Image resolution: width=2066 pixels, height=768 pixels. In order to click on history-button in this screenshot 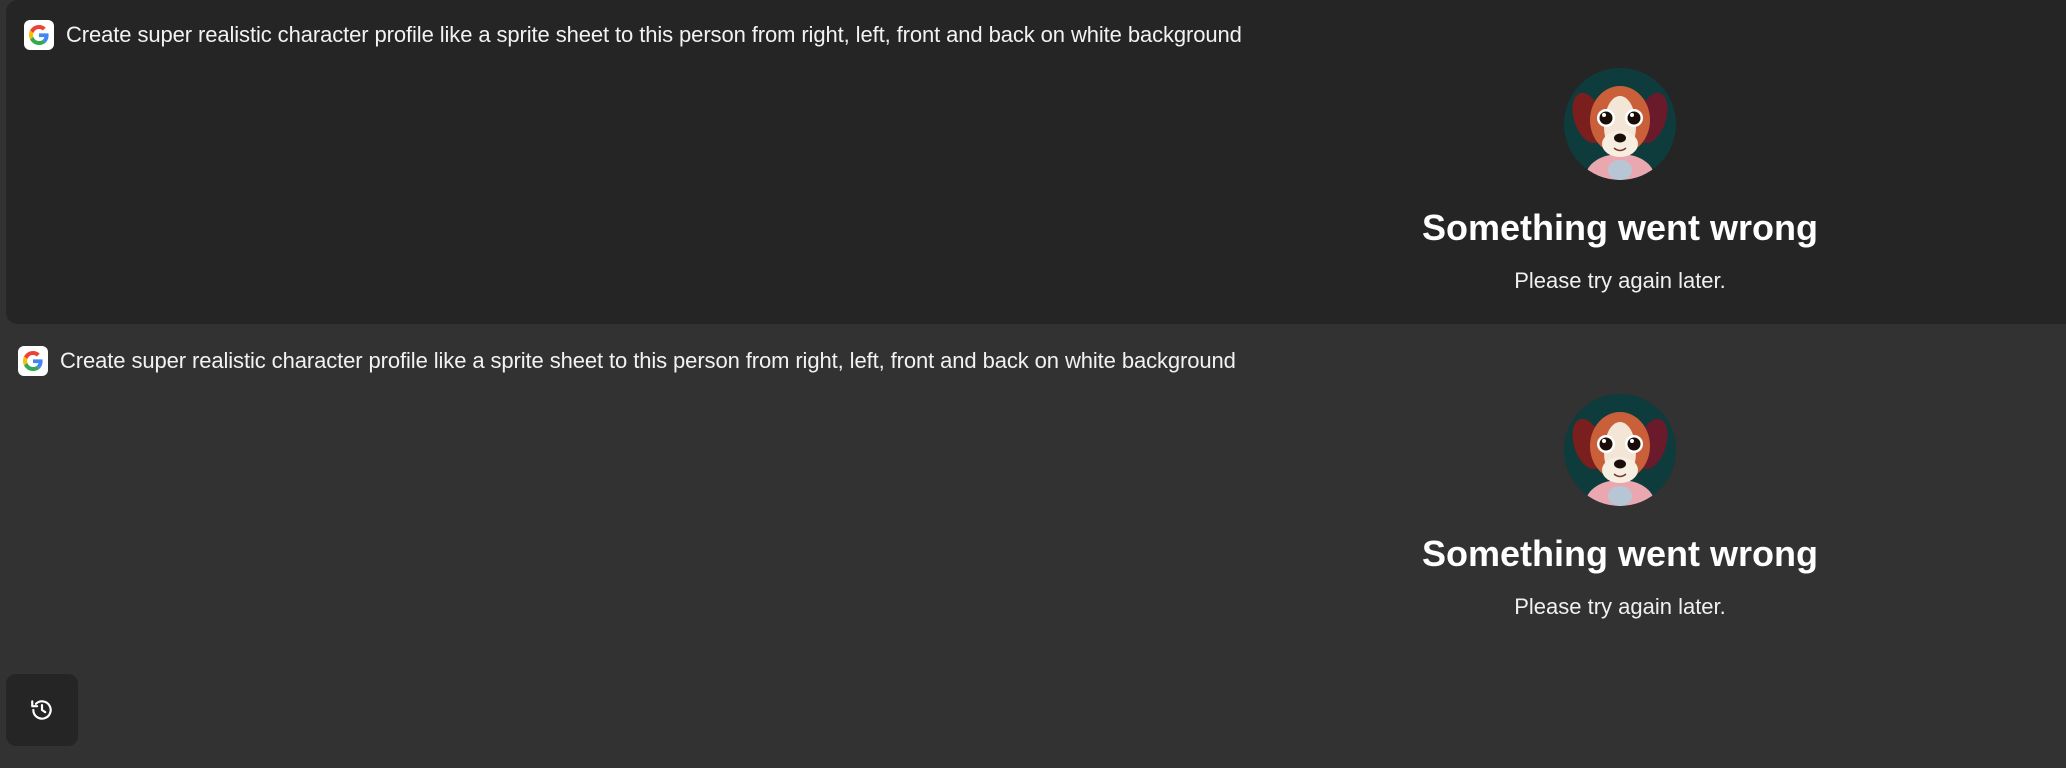, I will do `click(42, 710)`.